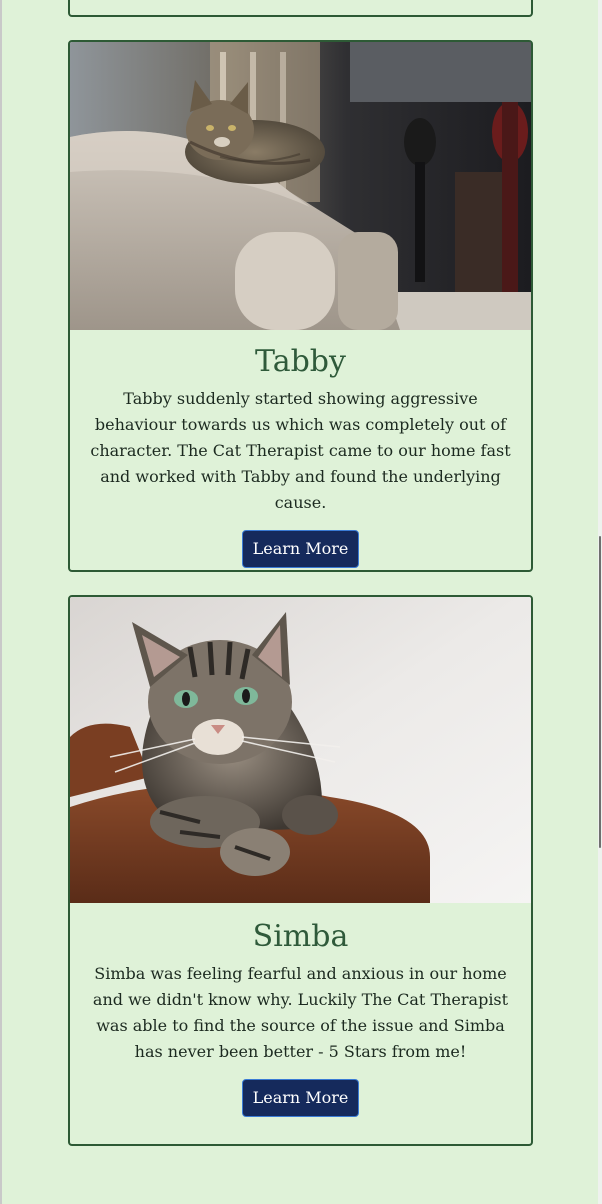 The height and width of the screenshot is (1204, 602). I want to click on page-left-edge, so click(1, 602).